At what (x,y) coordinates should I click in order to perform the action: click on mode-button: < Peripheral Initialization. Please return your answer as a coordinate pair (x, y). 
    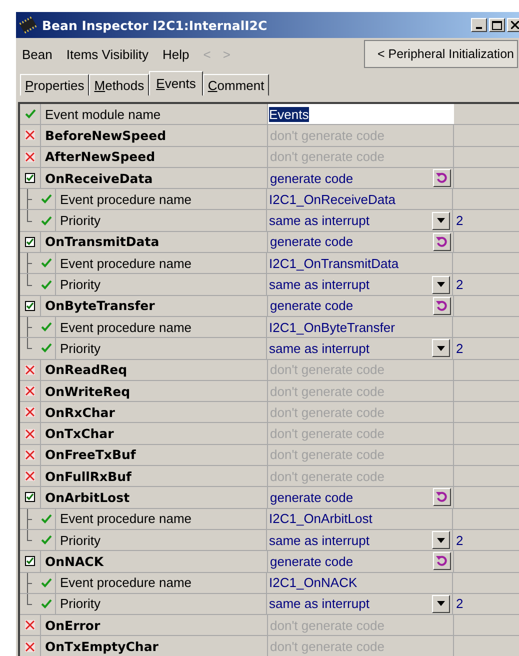
    Looking at the image, I should click on (441, 54).